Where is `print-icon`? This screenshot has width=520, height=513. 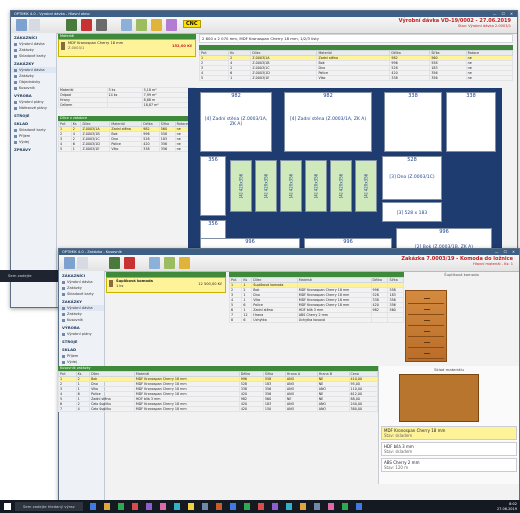 print-icon is located at coordinates (171, 25).